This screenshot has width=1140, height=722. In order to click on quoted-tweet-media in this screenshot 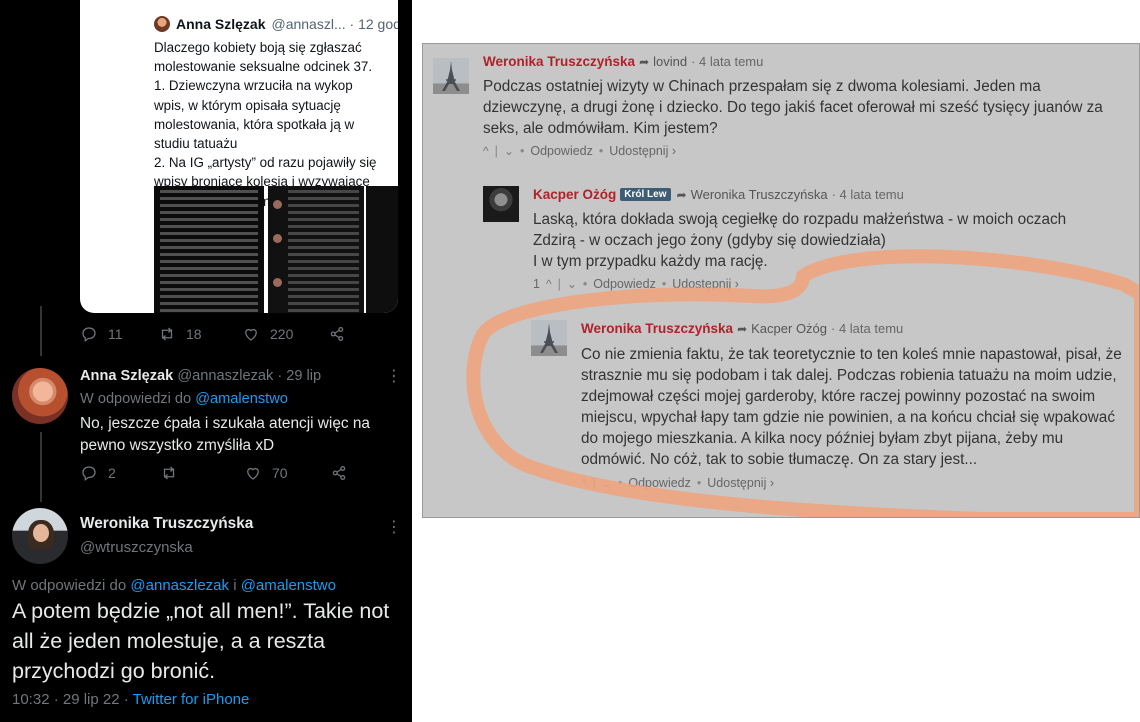, I will do `click(239, 249)`.